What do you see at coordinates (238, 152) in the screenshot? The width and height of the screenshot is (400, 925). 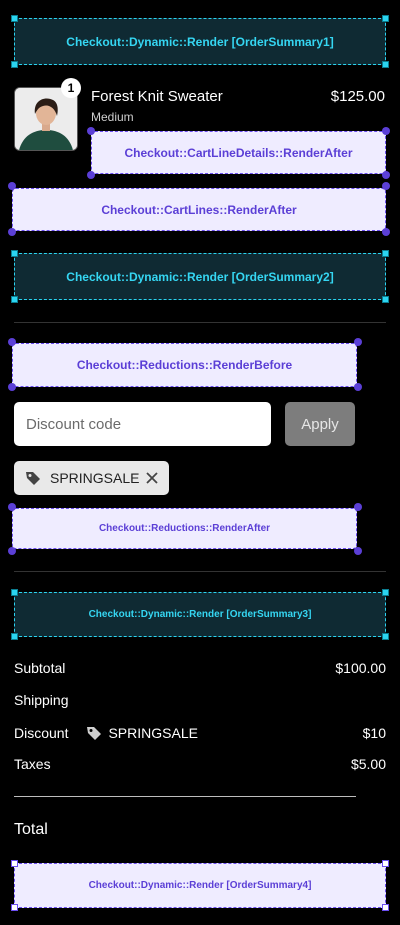 I see `extension-target-cart-line-details-after: Checkout::CartLineDetails::RenderAfter` at bounding box center [238, 152].